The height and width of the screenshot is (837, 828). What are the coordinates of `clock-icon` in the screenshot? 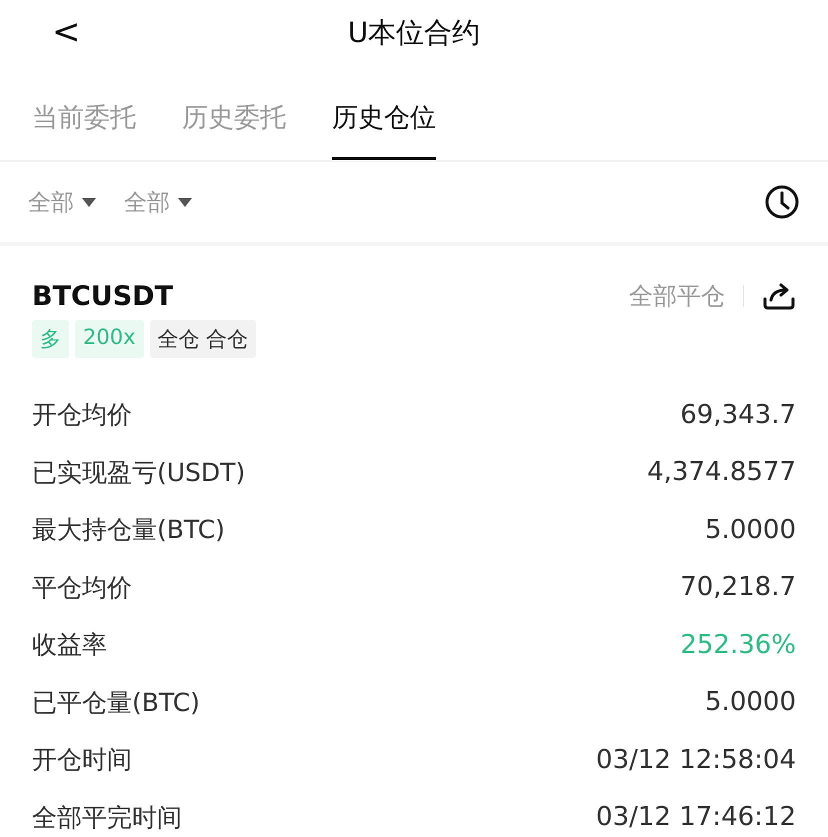 It's located at (782, 202).